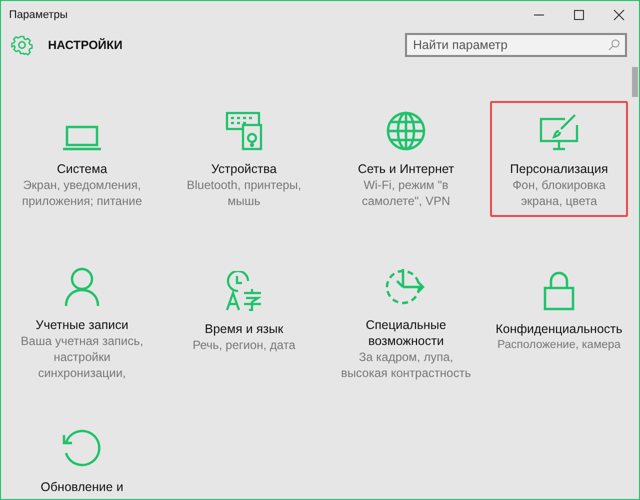 This screenshot has width=640, height=500. Describe the element at coordinates (559, 317) in the screenshot. I see `settings-tile: Конфиденциальность Расположение, камера` at that location.